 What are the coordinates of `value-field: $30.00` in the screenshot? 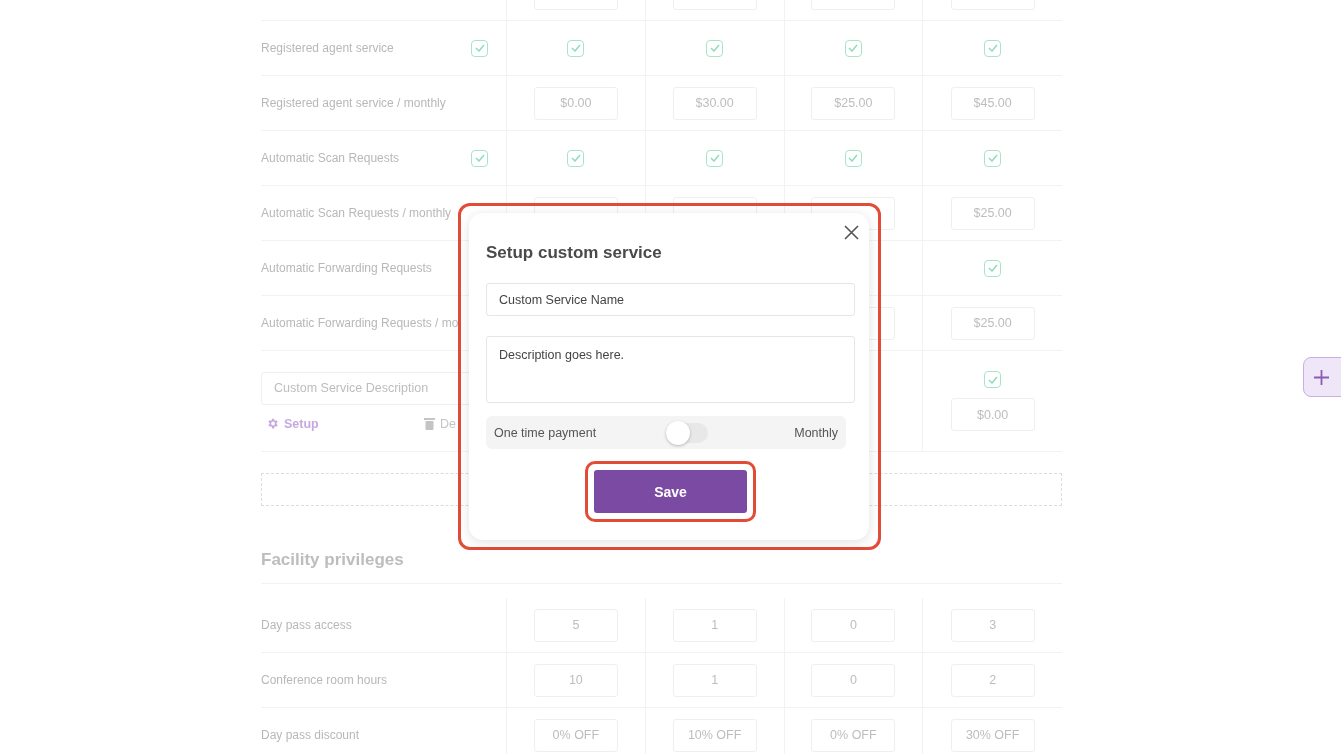 It's located at (714, 103).